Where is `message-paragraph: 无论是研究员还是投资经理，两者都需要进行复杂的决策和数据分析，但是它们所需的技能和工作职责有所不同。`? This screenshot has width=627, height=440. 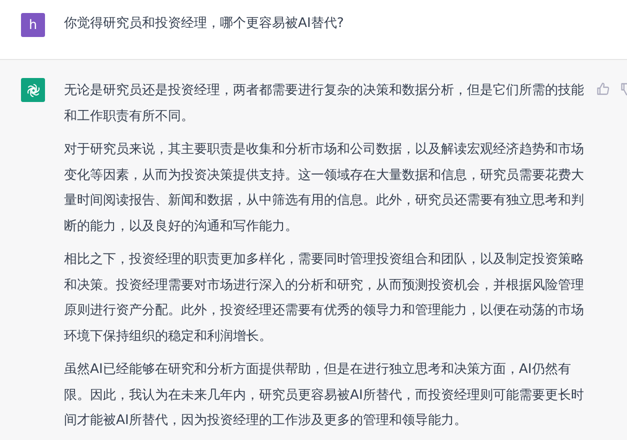 message-paragraph: 无论是研究员还是投资经理，两者都需要进行复杂的决策和数据分析，但是它们所需的技能和工作职责有所不同。 is located at coordinates (324, 104).